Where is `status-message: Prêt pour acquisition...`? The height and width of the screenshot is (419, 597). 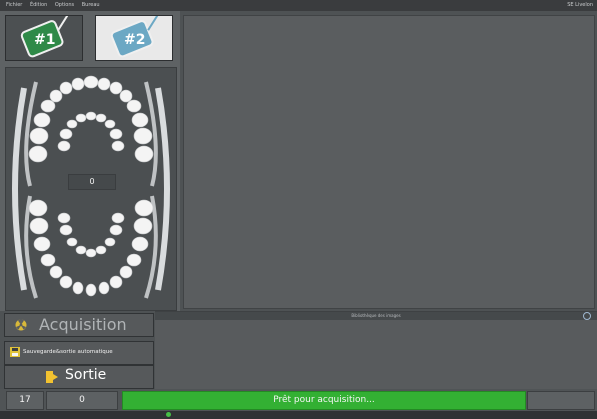 status-message: Prêt pour acquisition... is located at coordinates (324, 400).